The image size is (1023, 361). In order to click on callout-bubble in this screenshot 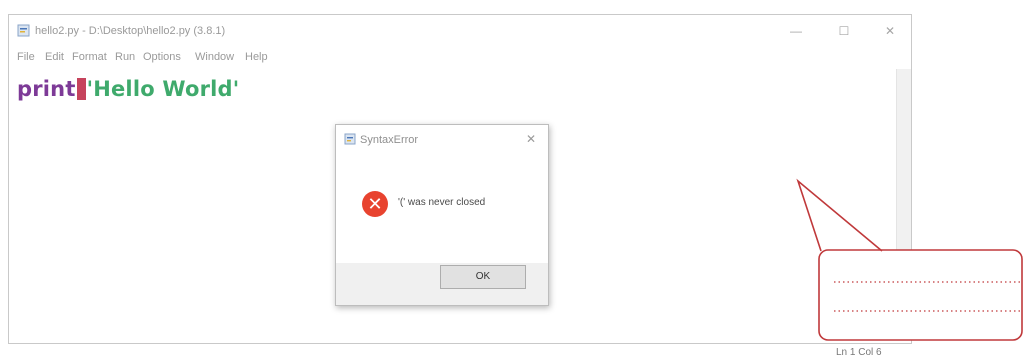, I will do `click(909, 259)`.